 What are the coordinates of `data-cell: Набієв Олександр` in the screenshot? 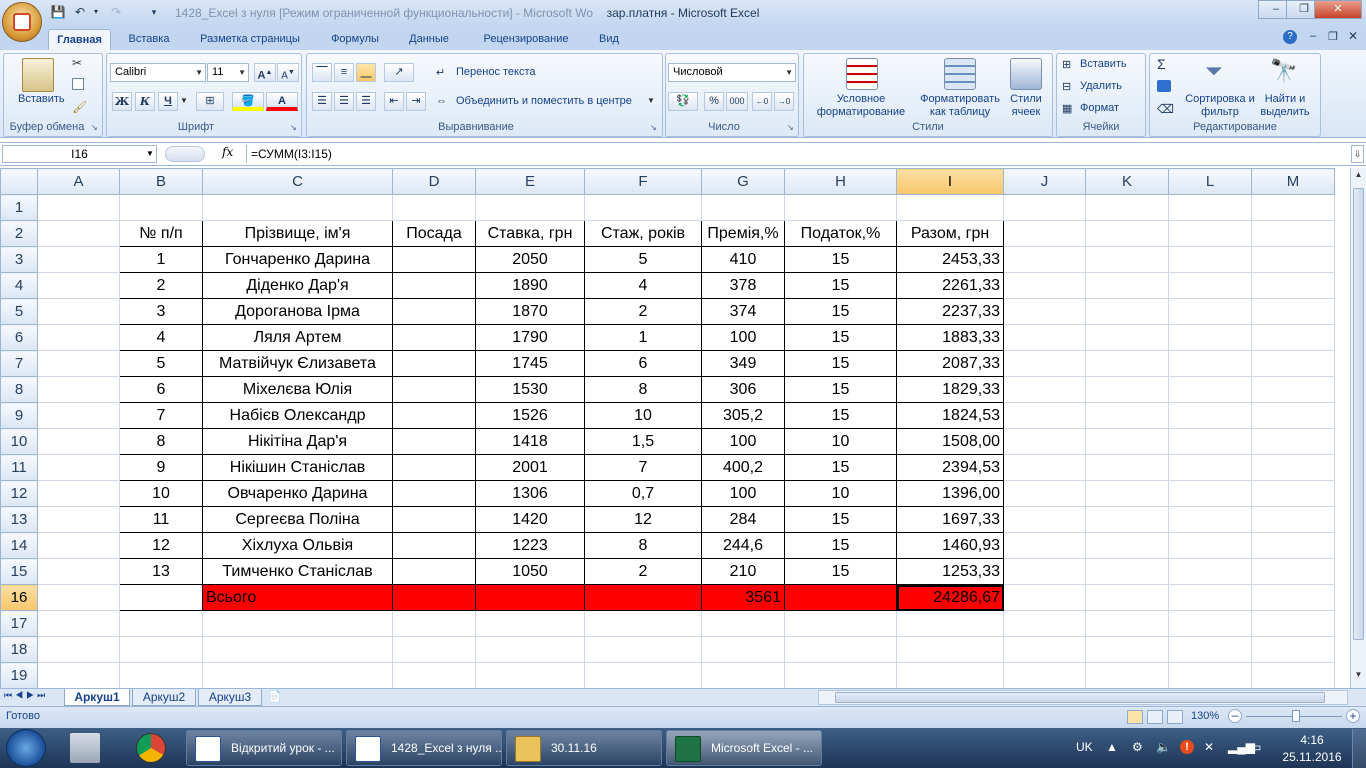 It's located at (297, 415).